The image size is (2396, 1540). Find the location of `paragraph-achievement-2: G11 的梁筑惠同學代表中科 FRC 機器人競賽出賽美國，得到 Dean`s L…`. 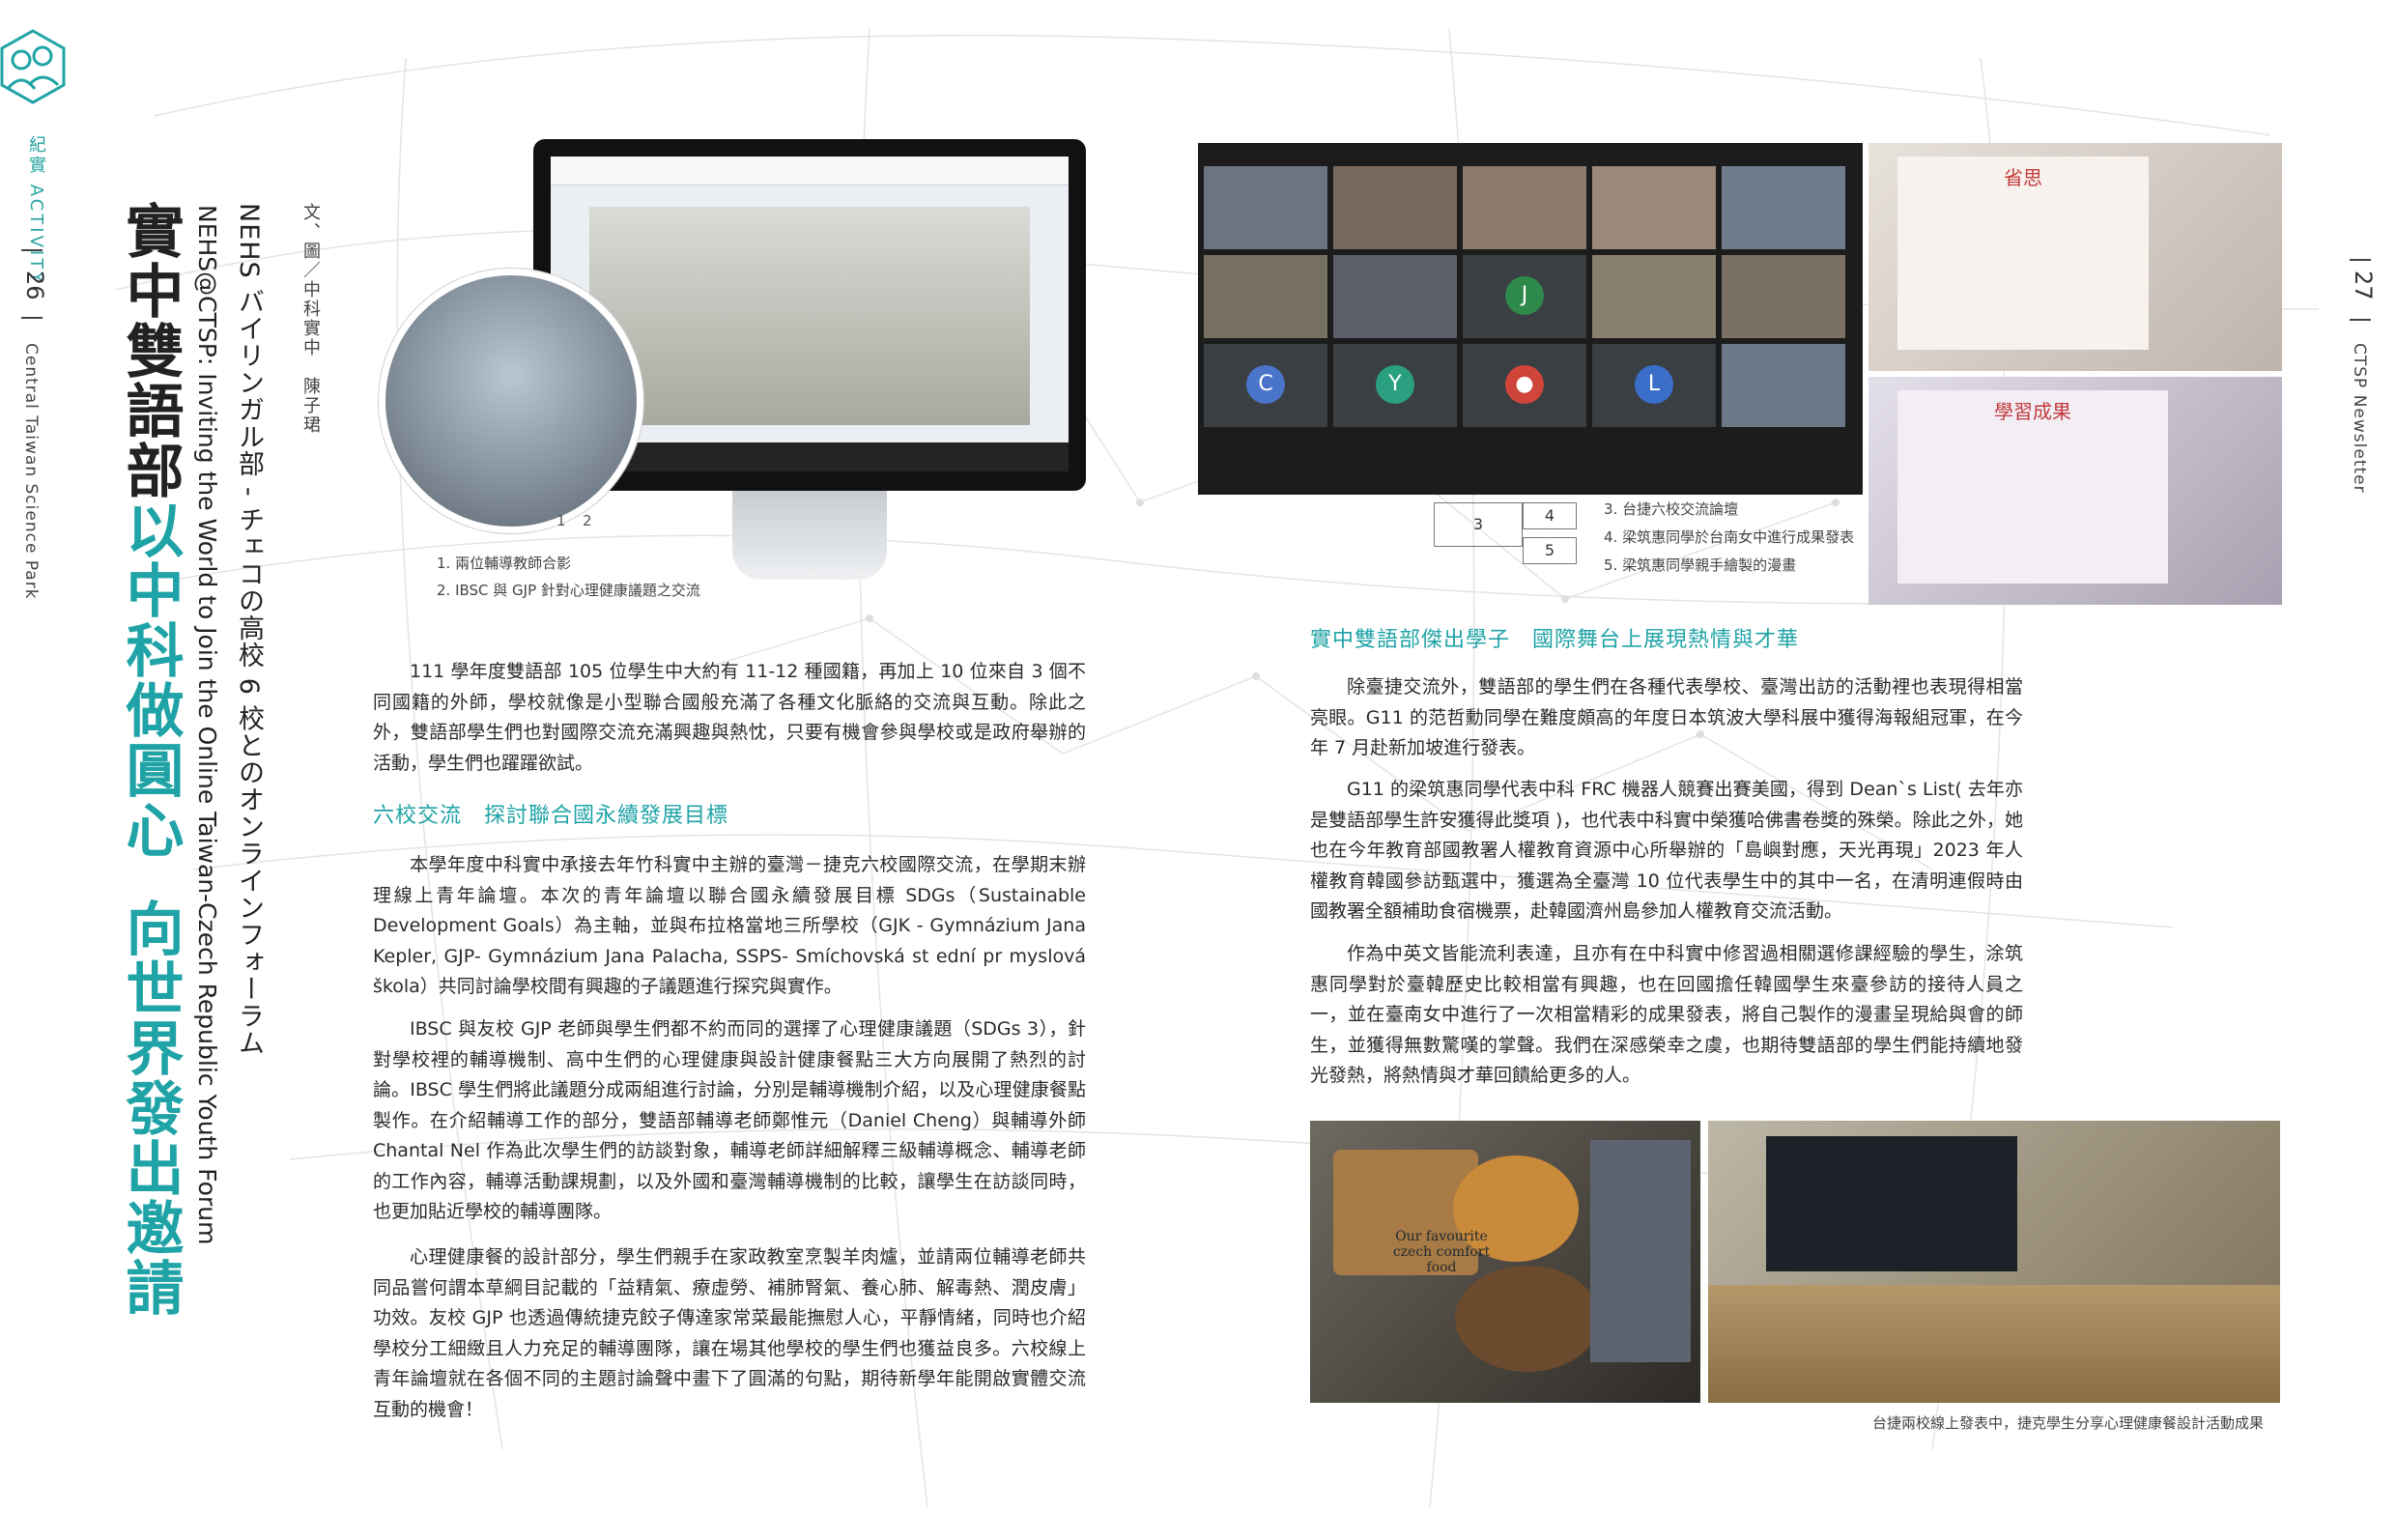

paragraph-achievement-2: G11 的梁筑惠同學代表中科 FRC 機器人競賽出賽美國，得到 Dean`s L… is located at coordinates (1667, 850).